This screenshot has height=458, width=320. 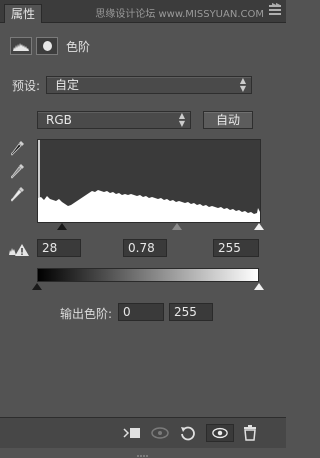 I want to click on adjustment-title: 色阶, so click(x=78, y=47).